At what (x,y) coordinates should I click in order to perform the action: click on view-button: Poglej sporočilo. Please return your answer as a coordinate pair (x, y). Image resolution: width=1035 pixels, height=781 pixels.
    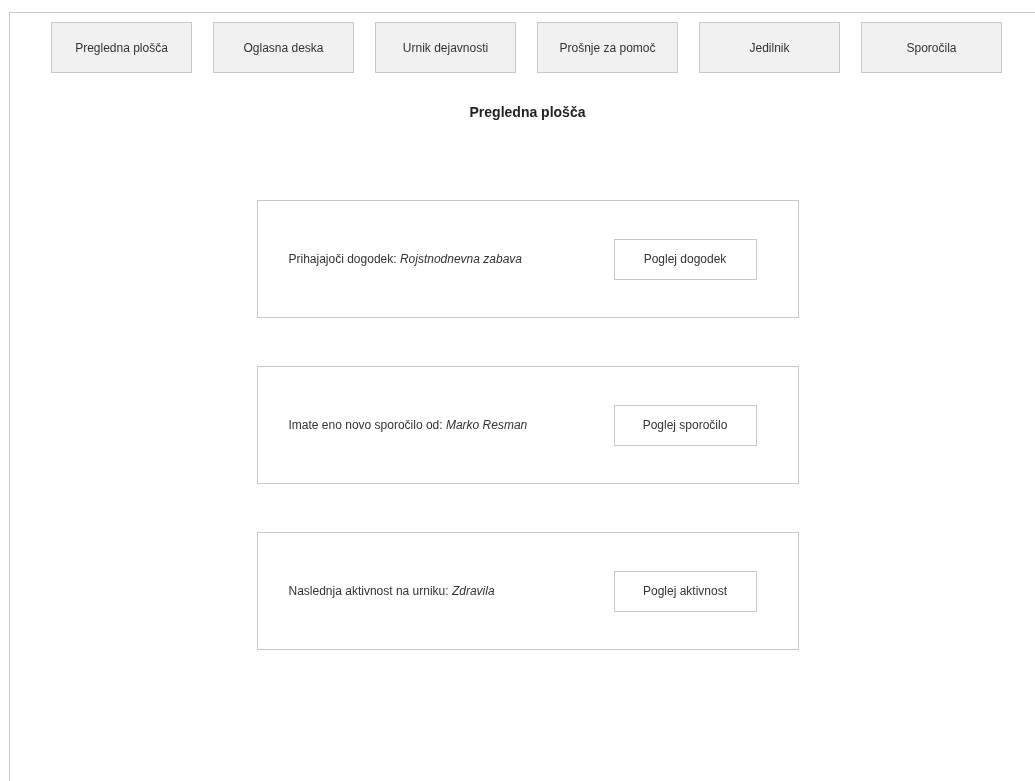
    Looking at the image, I should click on (685, 425).